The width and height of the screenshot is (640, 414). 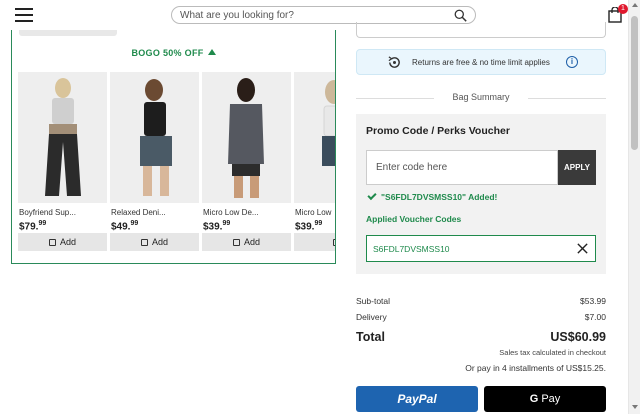 What do you see at coordinates (623, 9) in the screenshot?
I see `bag-count-badge: 1` at bounding box center [623, 9].